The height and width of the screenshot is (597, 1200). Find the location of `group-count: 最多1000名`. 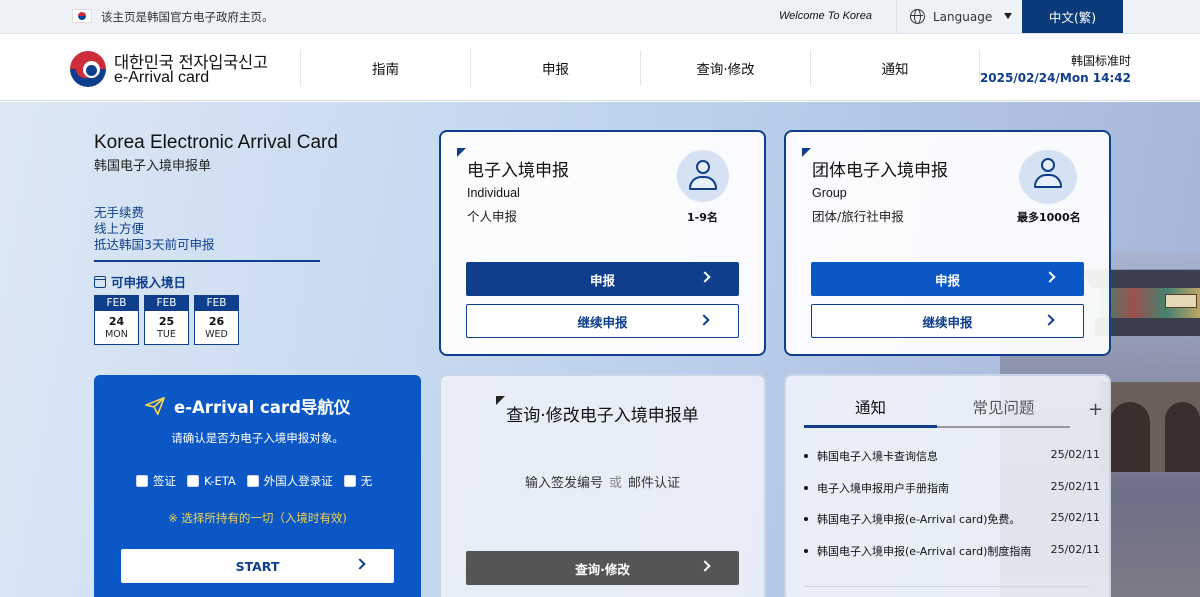

group-count: 最多1000名 is located at coordinates (1049, 217).